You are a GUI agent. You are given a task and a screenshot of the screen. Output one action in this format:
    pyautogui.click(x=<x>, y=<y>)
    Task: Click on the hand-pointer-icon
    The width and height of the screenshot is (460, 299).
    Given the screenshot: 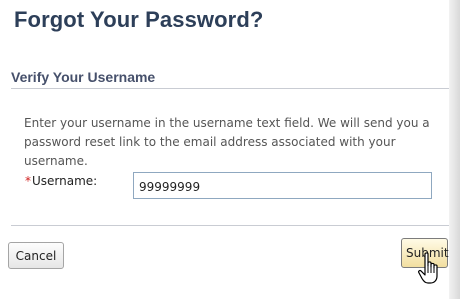 What is the action you would take?
    pyautogui.click(x=428, y=268)
    